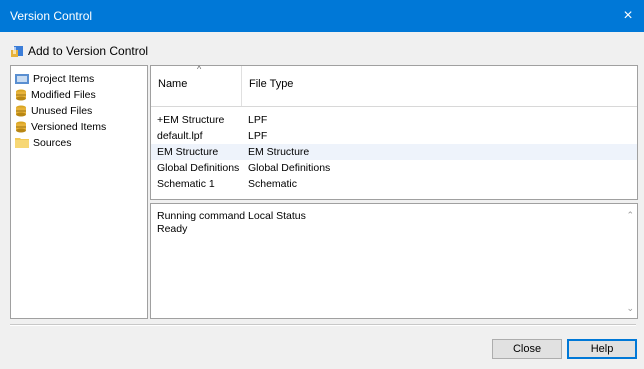 This screenshot has height=369, width=644. Describe the element at coordinates (231, 216) in the screenshot. I see `log-line: Running command Local Status` at that location.